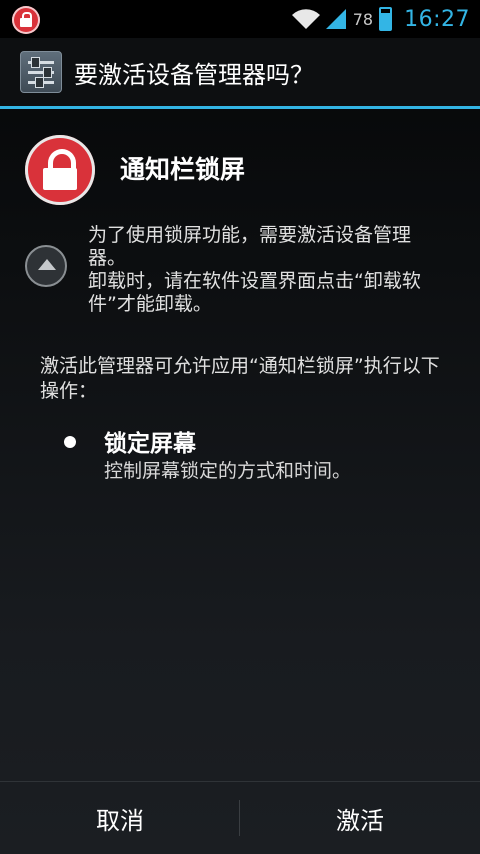  What do you see at coordinates (386, 19) in the screenshot?
I see `battery-icon` at bounding box center [386, 19].